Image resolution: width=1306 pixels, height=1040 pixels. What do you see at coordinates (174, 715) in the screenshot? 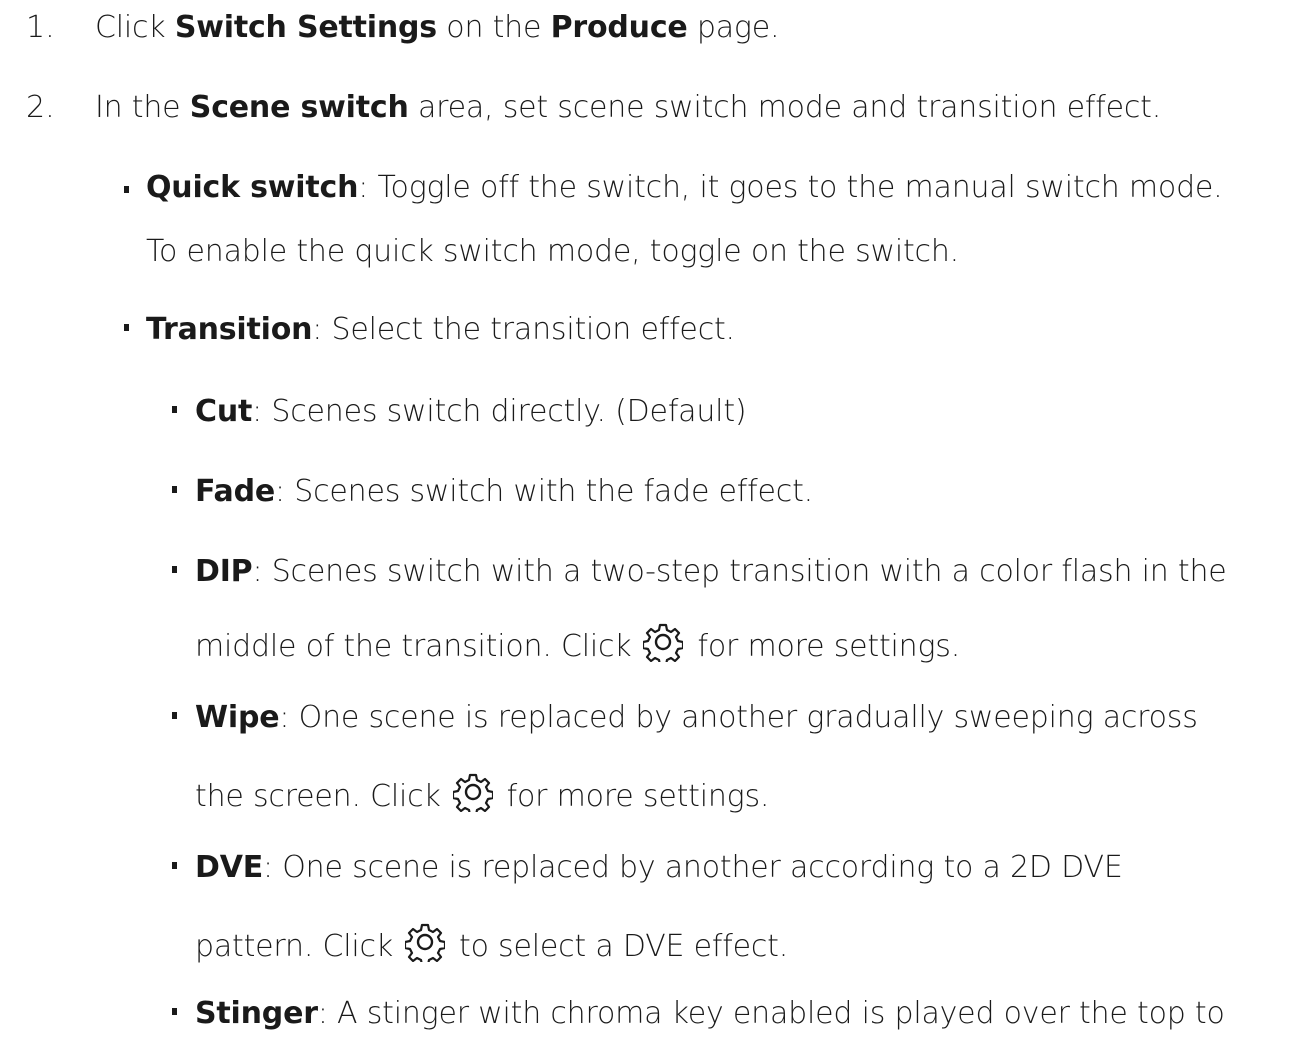
I see `wipe-bullet` at bounding box center [174, 715].